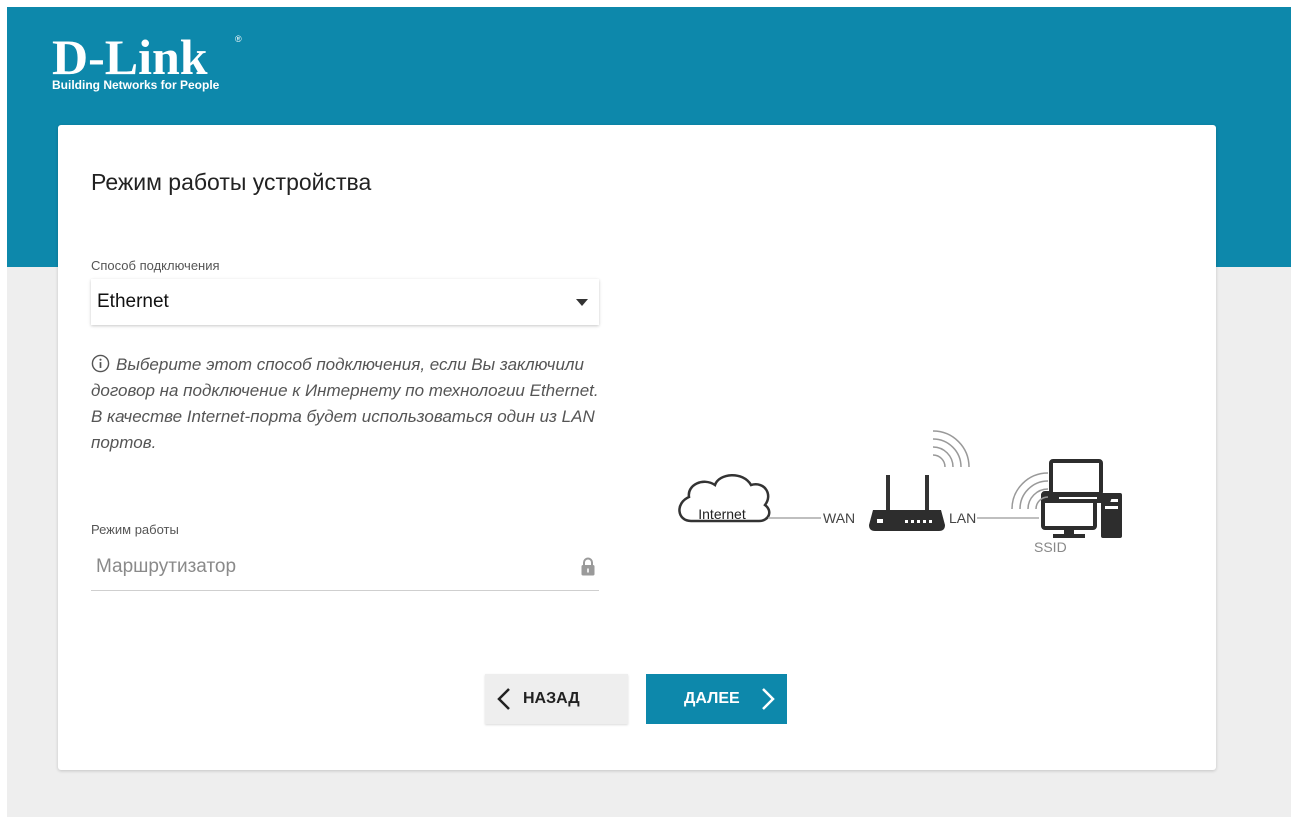 The width and height of the screenshot is (1291, 817). Describe the element at coordinates (588, 566) in the screenshot. I see `lock-icon` at that location.